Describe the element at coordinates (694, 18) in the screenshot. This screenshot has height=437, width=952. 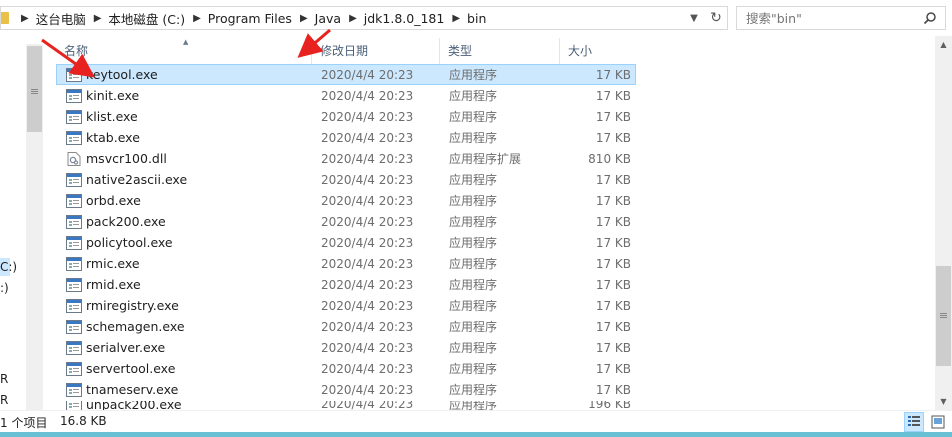
I see `chevron-down-icon: ▼` at that location.